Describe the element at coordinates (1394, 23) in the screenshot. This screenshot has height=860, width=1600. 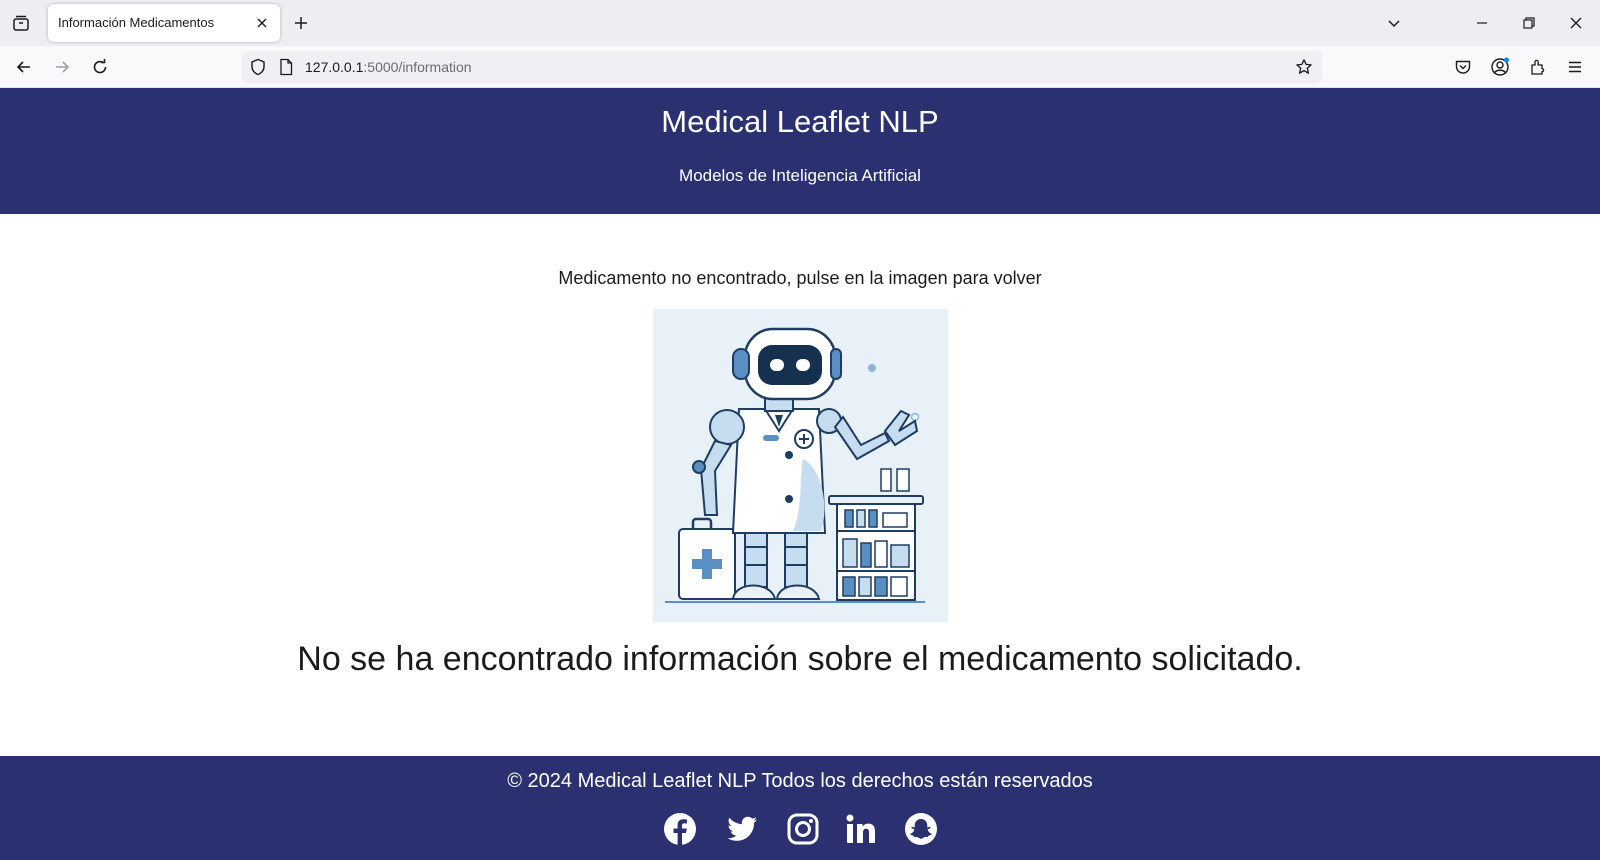
I see `chevron-down-icon` at that location.